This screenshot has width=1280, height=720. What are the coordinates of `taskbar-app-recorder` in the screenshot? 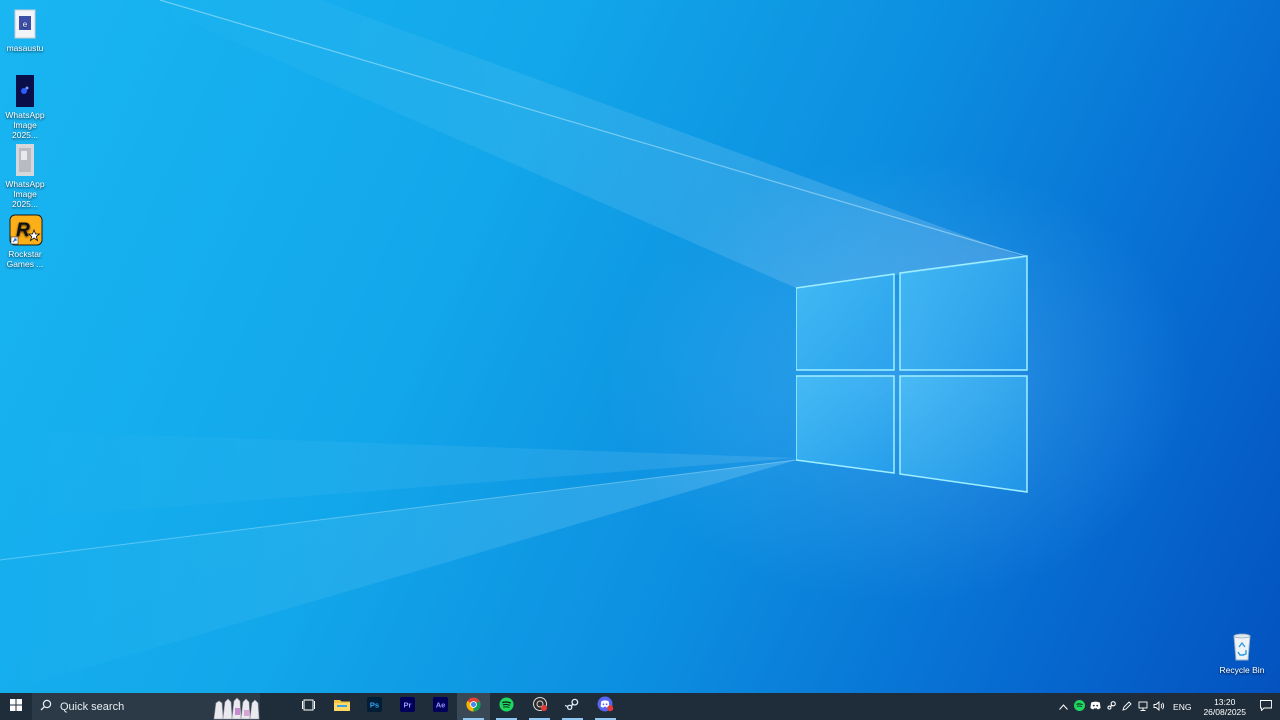 It's located at (539, 706).